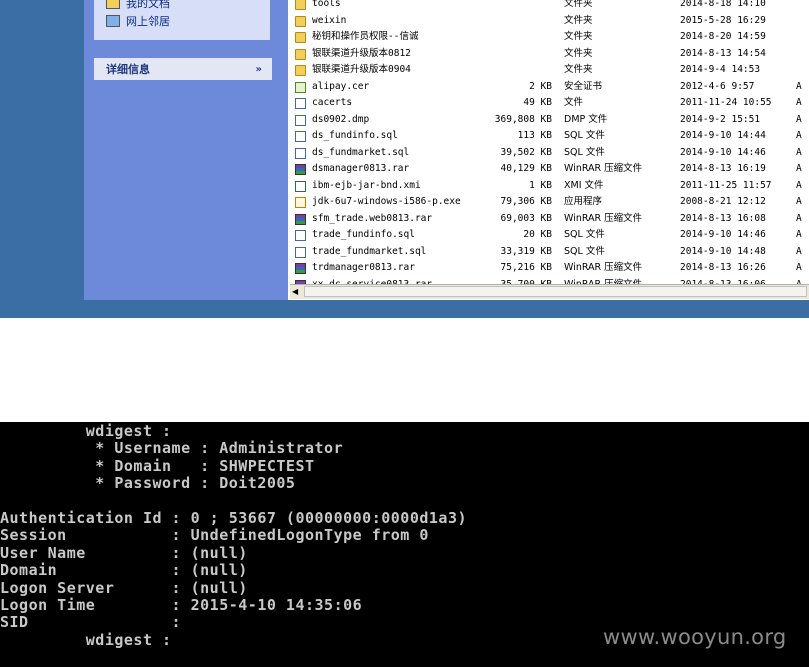 The width and height of the screenshot is (809, 667). What do you see at coordinates (720, 119) in the screenshot?
I see `file-modified: 2014-9-2 15:51` at bounding box center [720, 119].